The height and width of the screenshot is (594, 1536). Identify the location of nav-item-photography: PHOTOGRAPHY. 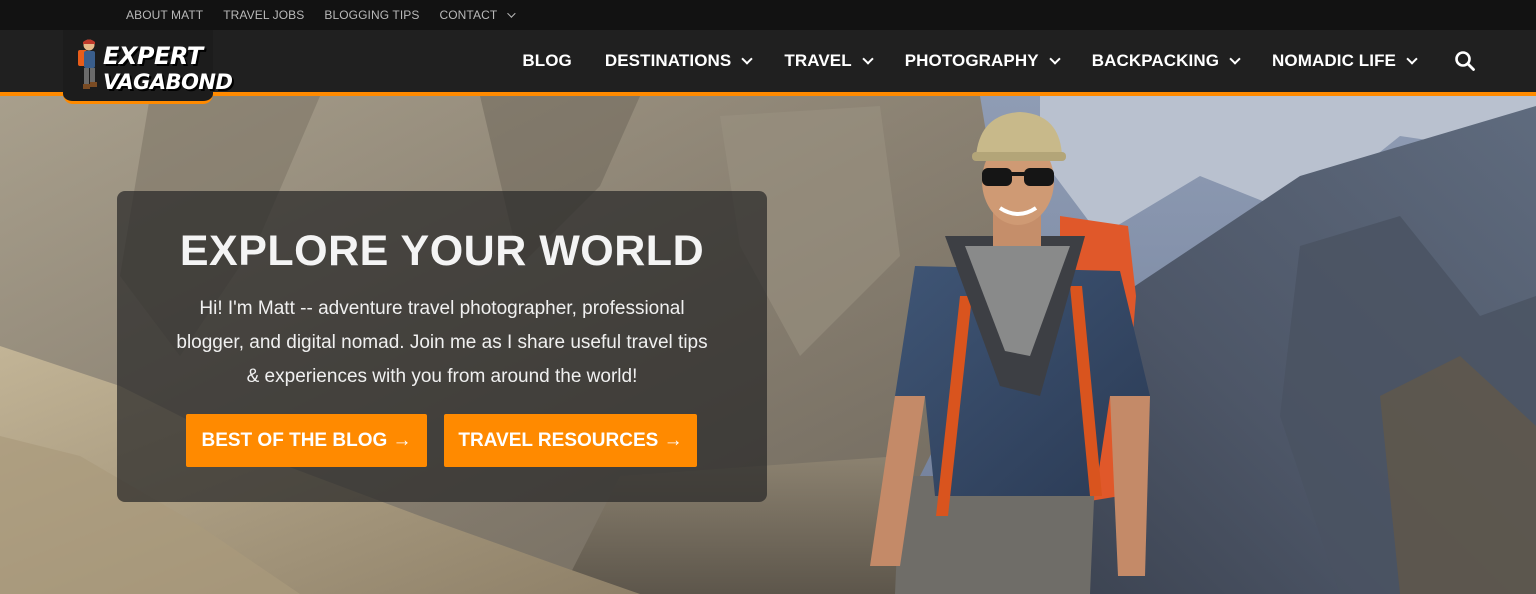
(982, 61).